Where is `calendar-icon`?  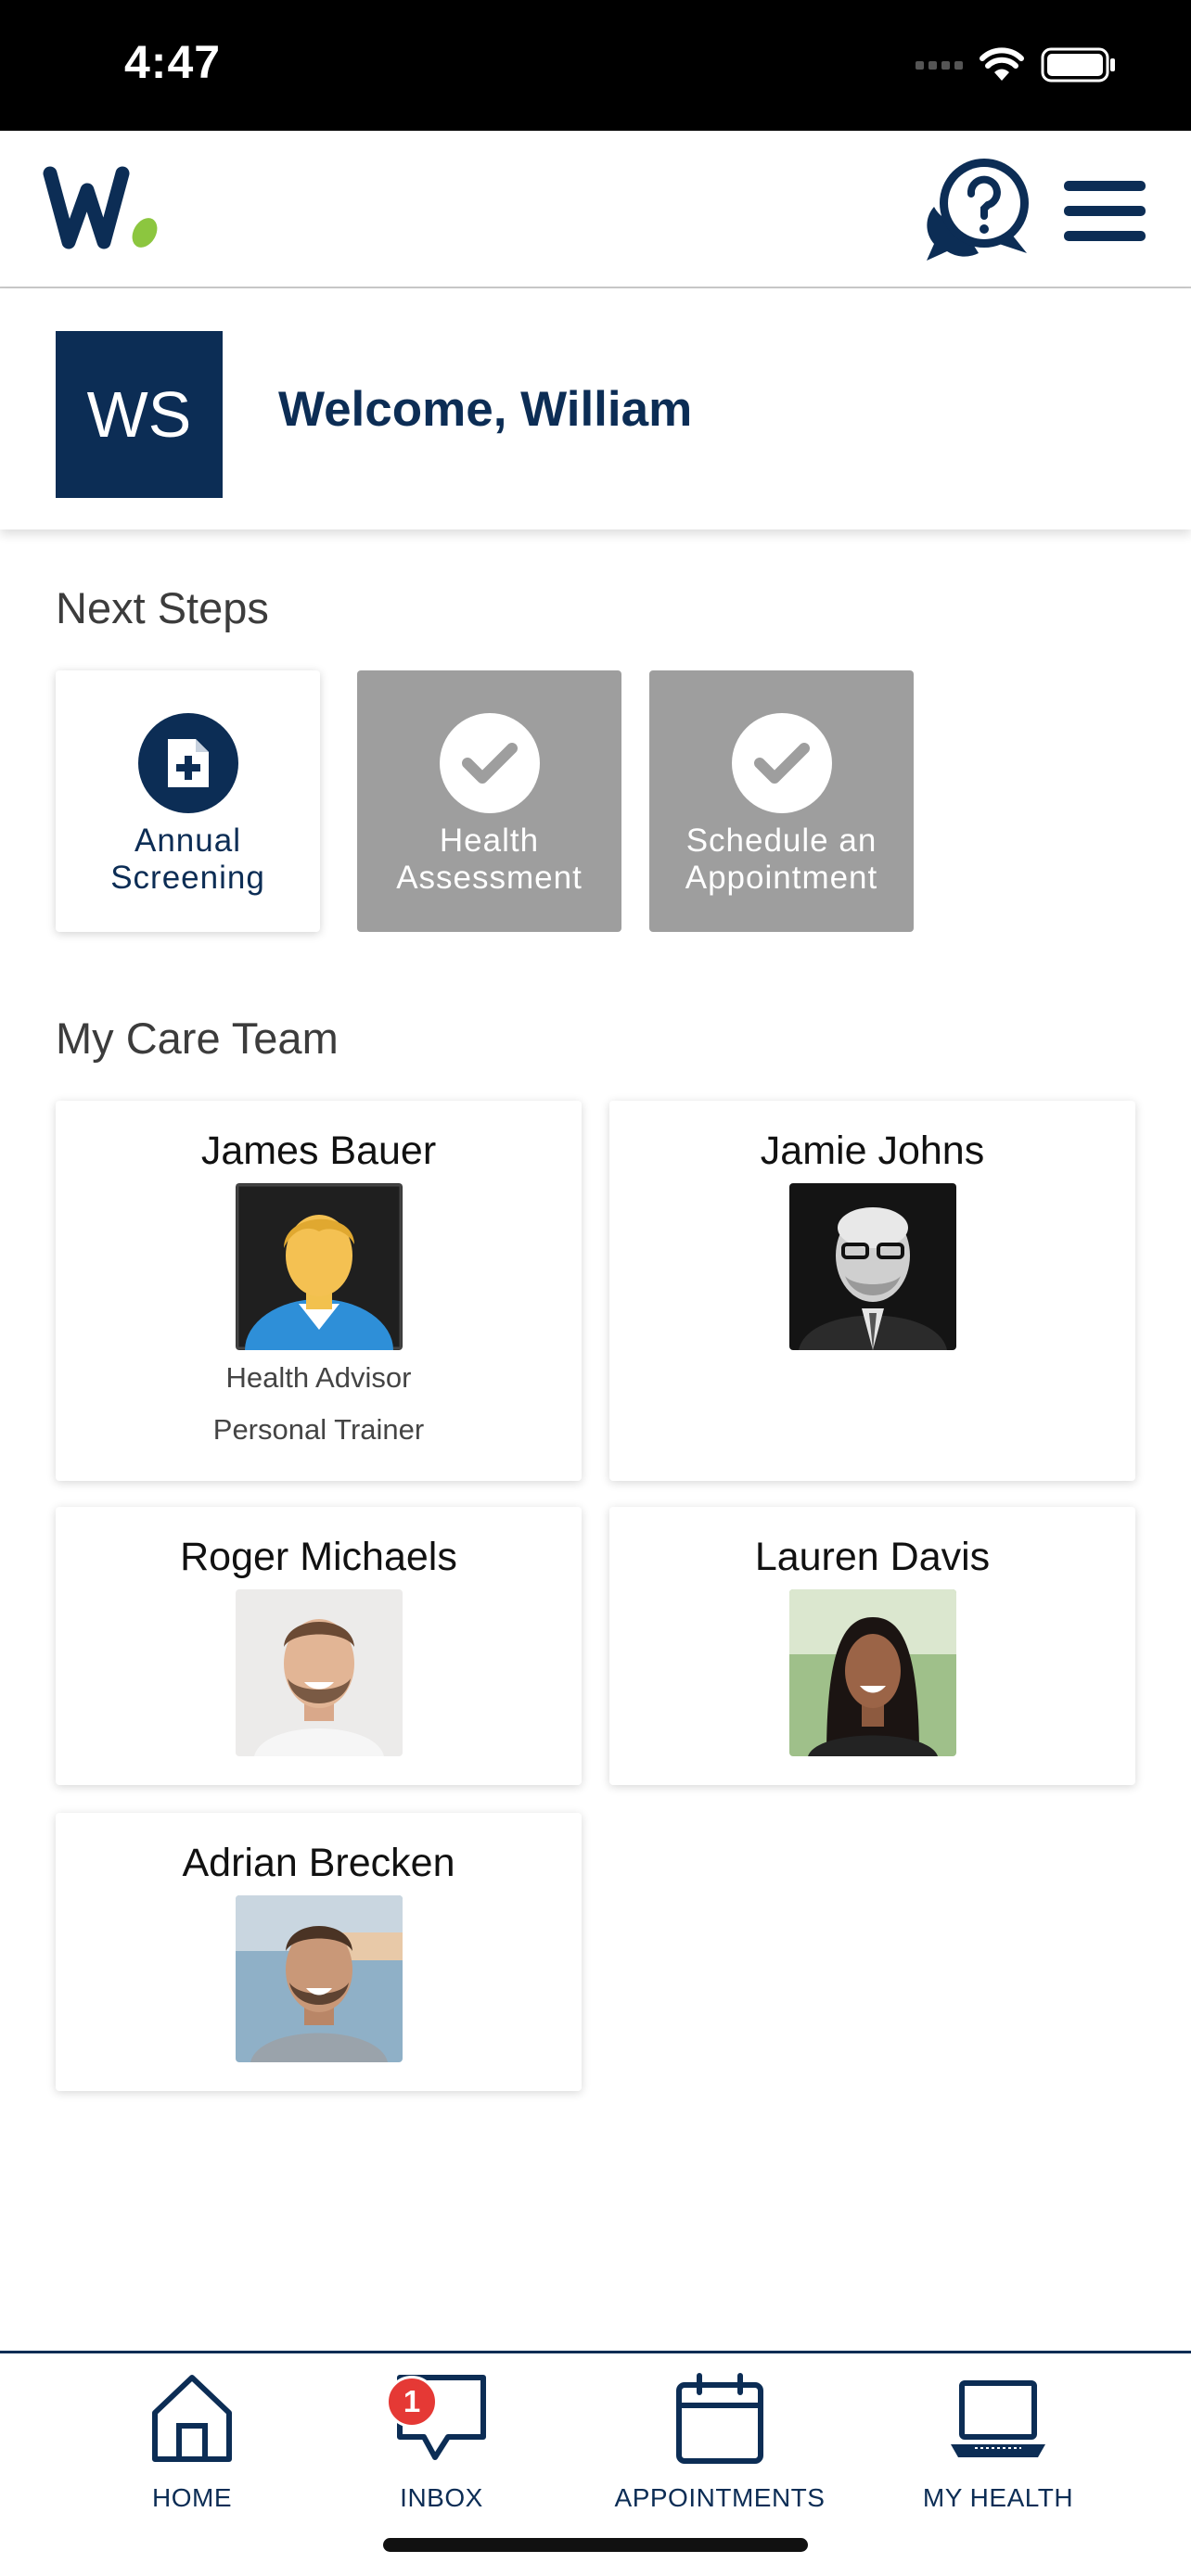
calendar-icon is located at coordinates (719, 2419).